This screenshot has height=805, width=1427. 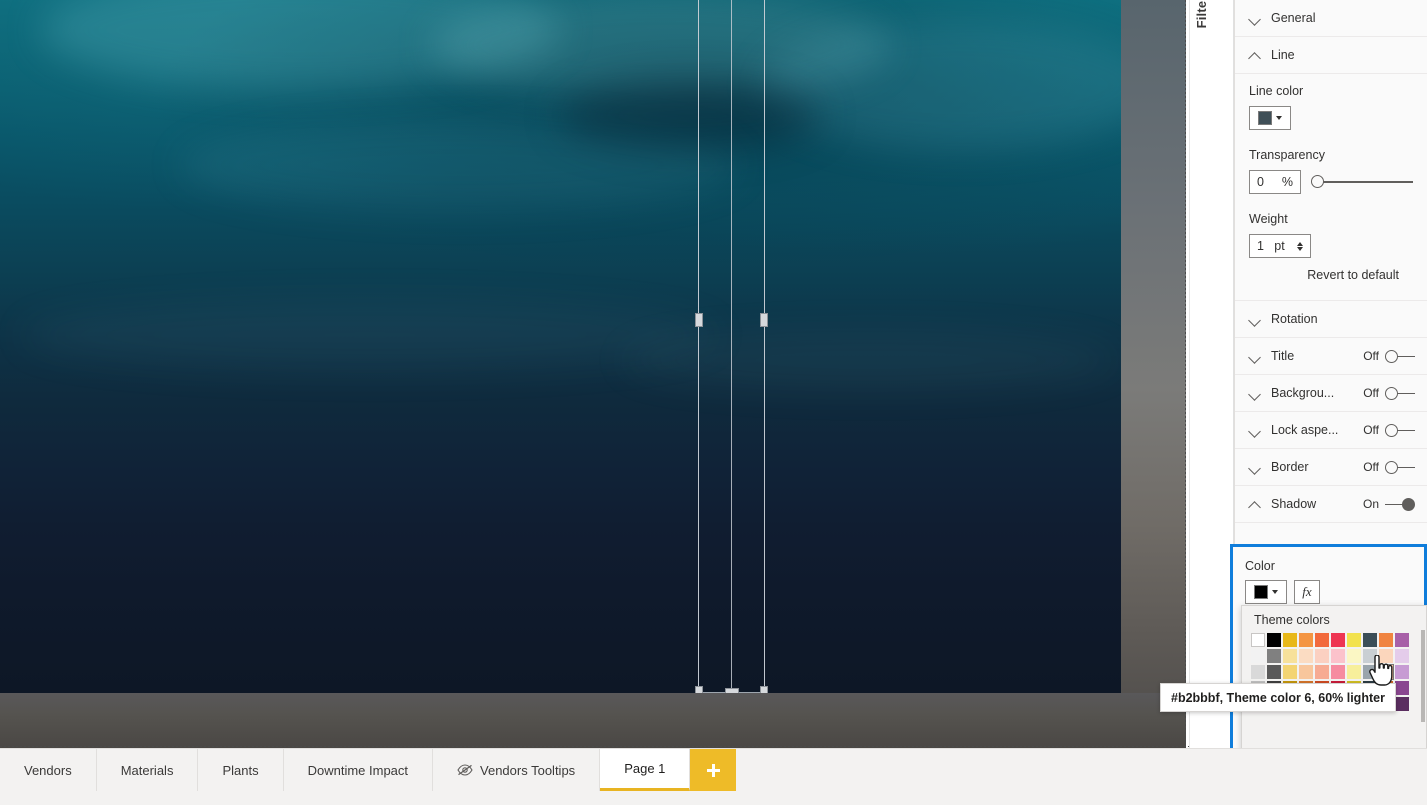 What do you see at coordinates (1211, 374) in the screenshot?
I see `filters-pane-collapsed: Filters` at bounding box center [1211, 374].